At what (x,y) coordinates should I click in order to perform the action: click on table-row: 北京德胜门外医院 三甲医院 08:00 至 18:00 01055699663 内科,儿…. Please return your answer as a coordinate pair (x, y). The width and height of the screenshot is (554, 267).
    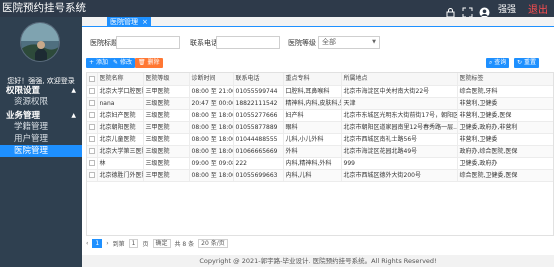
    Looking at the image, I should click on (320, 175).